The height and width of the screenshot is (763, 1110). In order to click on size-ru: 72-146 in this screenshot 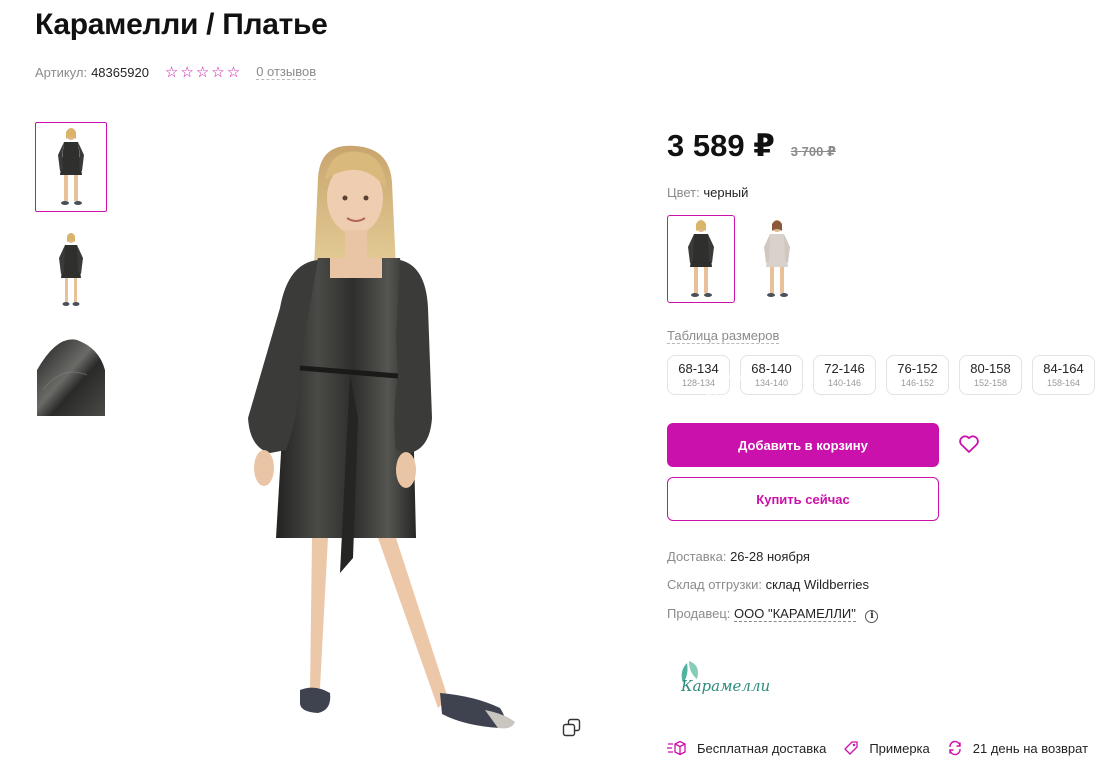, I will do `click(844, 368)`.